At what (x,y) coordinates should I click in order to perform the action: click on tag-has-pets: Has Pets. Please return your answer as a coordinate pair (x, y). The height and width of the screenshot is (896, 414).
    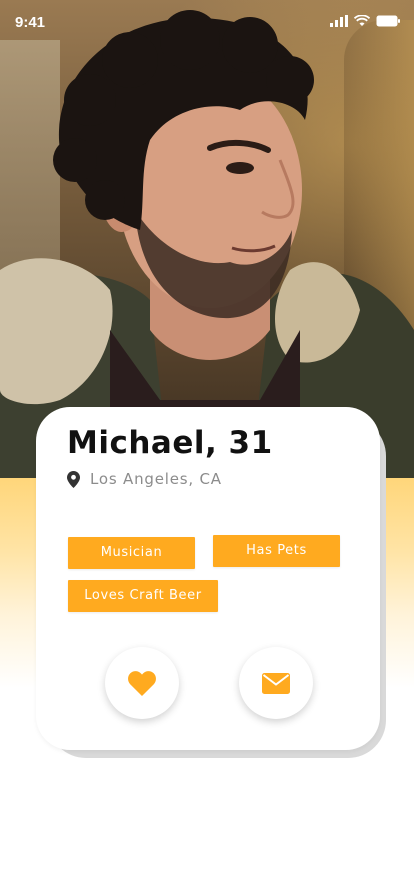
    Looking at the image, I should click on (276, 551).